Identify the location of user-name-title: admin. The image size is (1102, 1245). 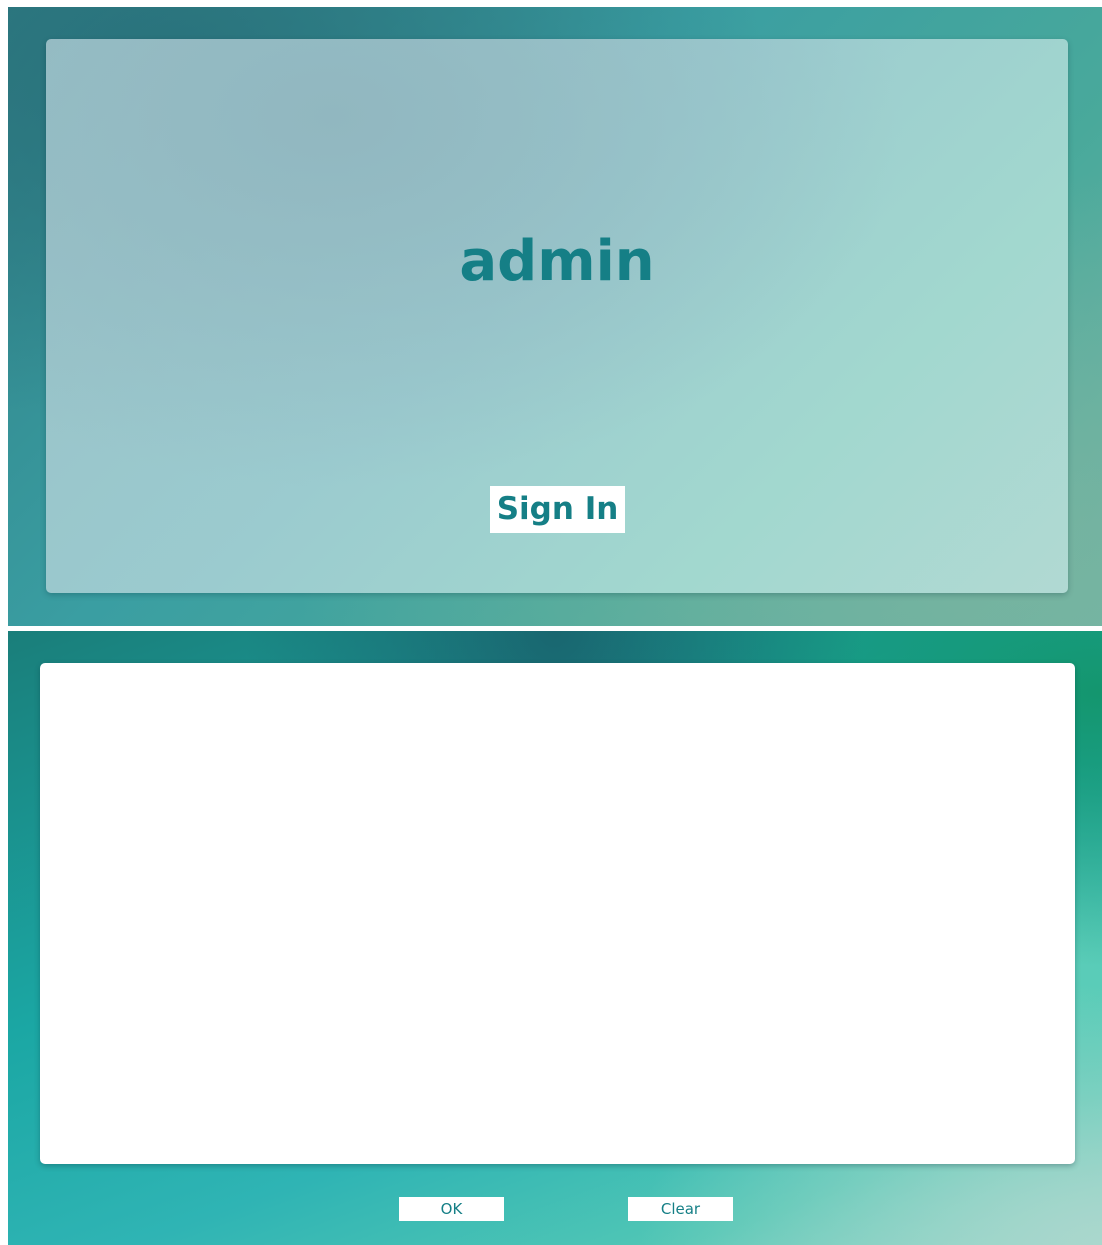
(557, 261).